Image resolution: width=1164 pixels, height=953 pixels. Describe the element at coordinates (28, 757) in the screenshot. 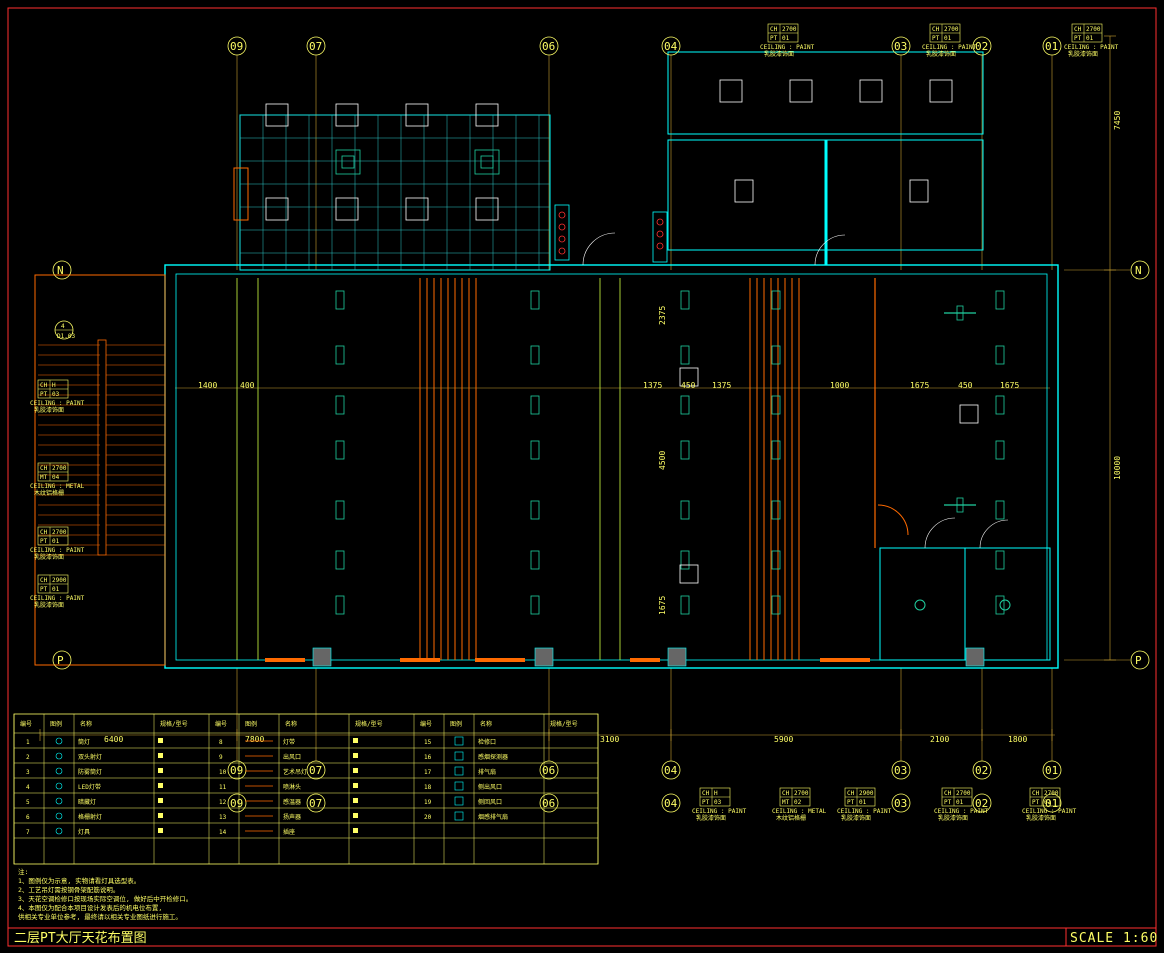

I see `legend-no: 2` at that location.